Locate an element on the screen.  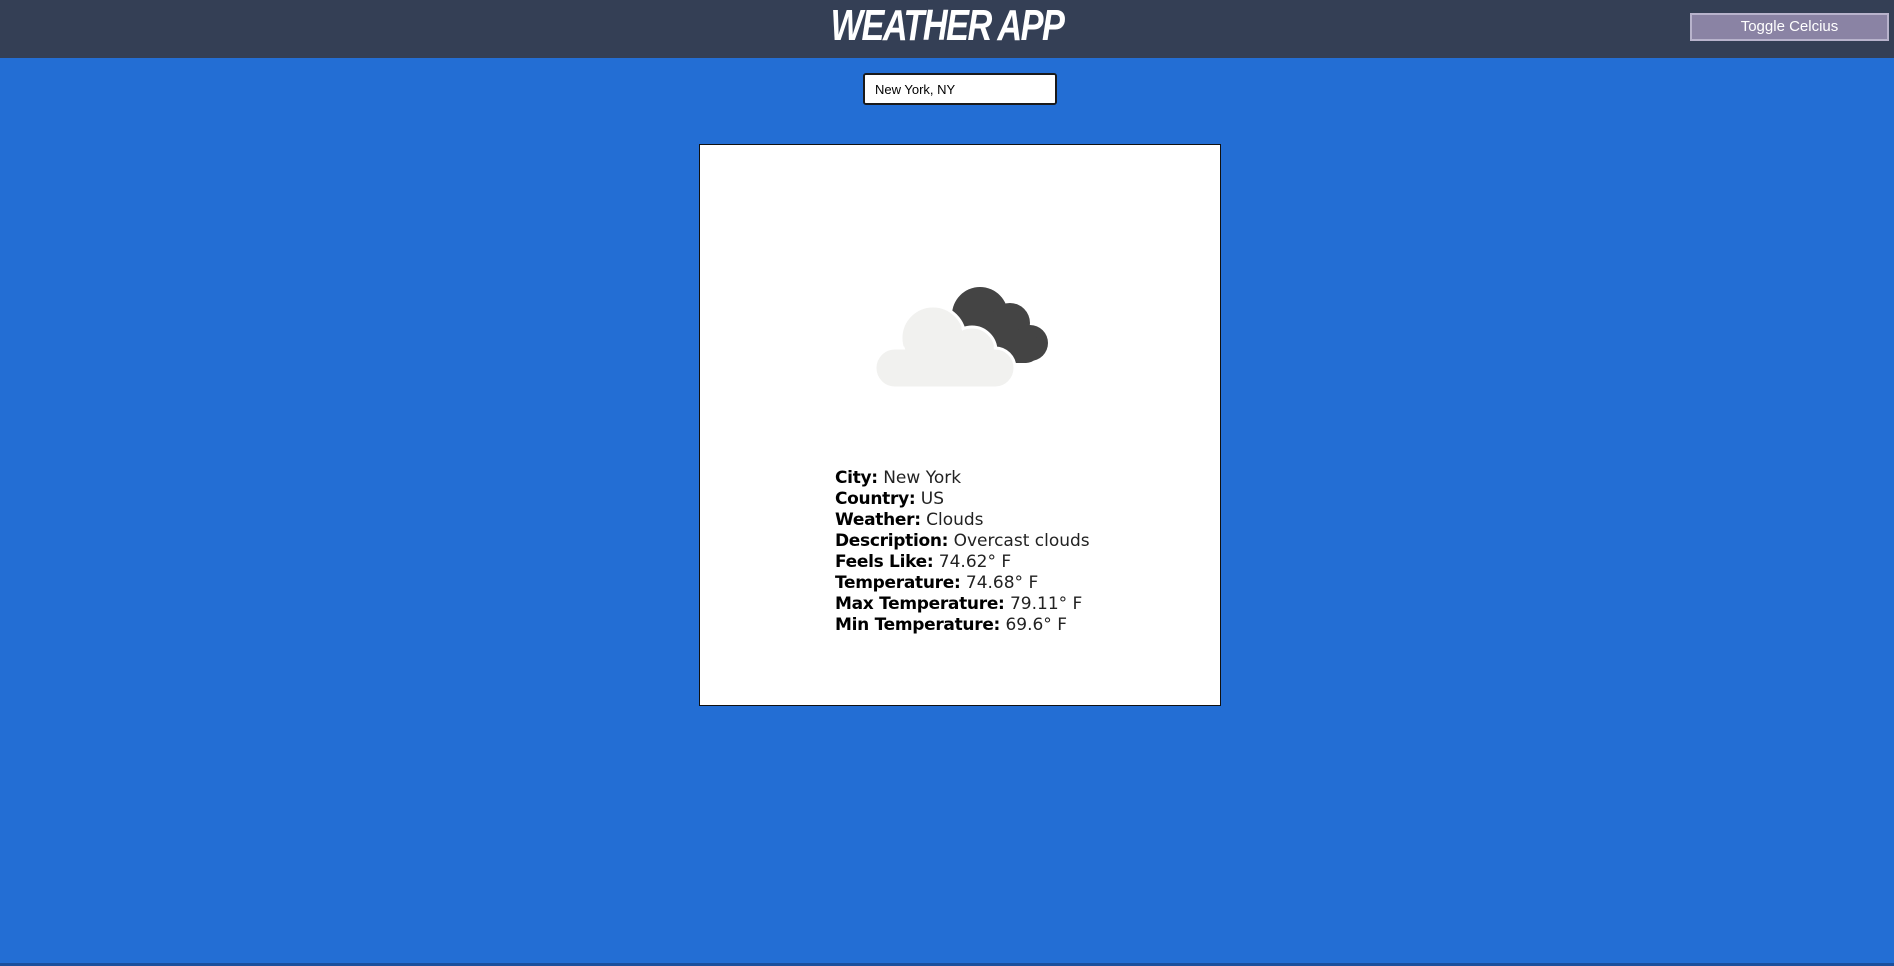
app-header: WEATHER APP Toggle Celcius is located at coordinates (947, 29).